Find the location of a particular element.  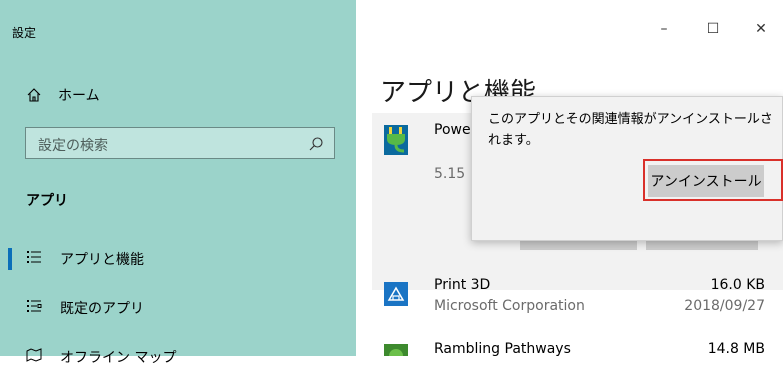

sidebar-item-label: オフライン マップ is located at coordinates (118, 358).